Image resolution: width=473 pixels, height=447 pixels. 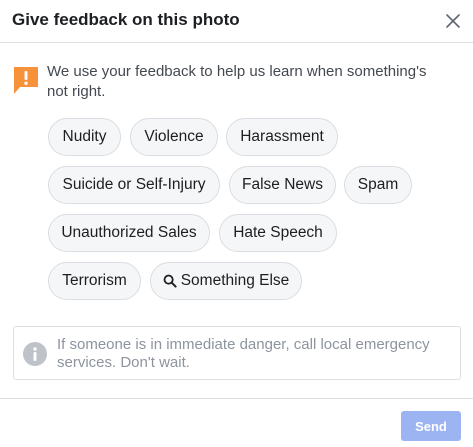 What do you see at coordinates (236, 398) in the screenshot?
I see `footer-divider` at bounding box center [236, 398].